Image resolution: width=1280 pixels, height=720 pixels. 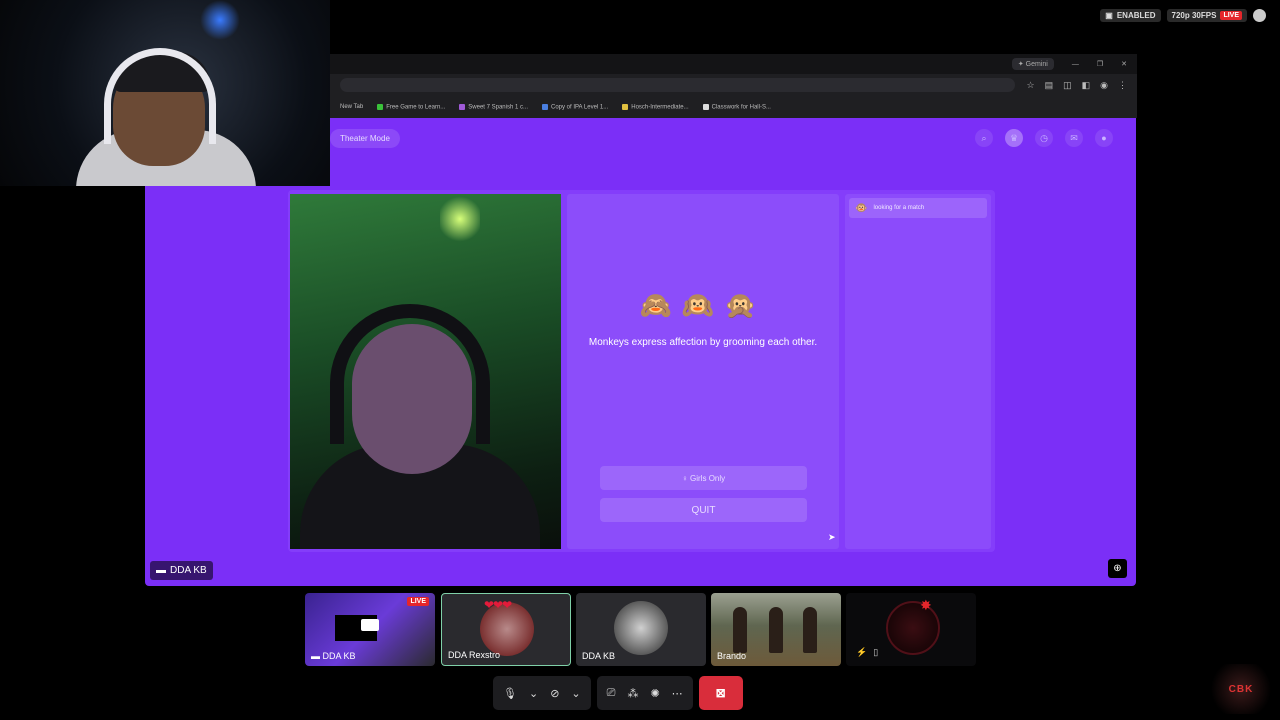 I want to click on gemini-label: Gemini, so click(x=1036, y=64).